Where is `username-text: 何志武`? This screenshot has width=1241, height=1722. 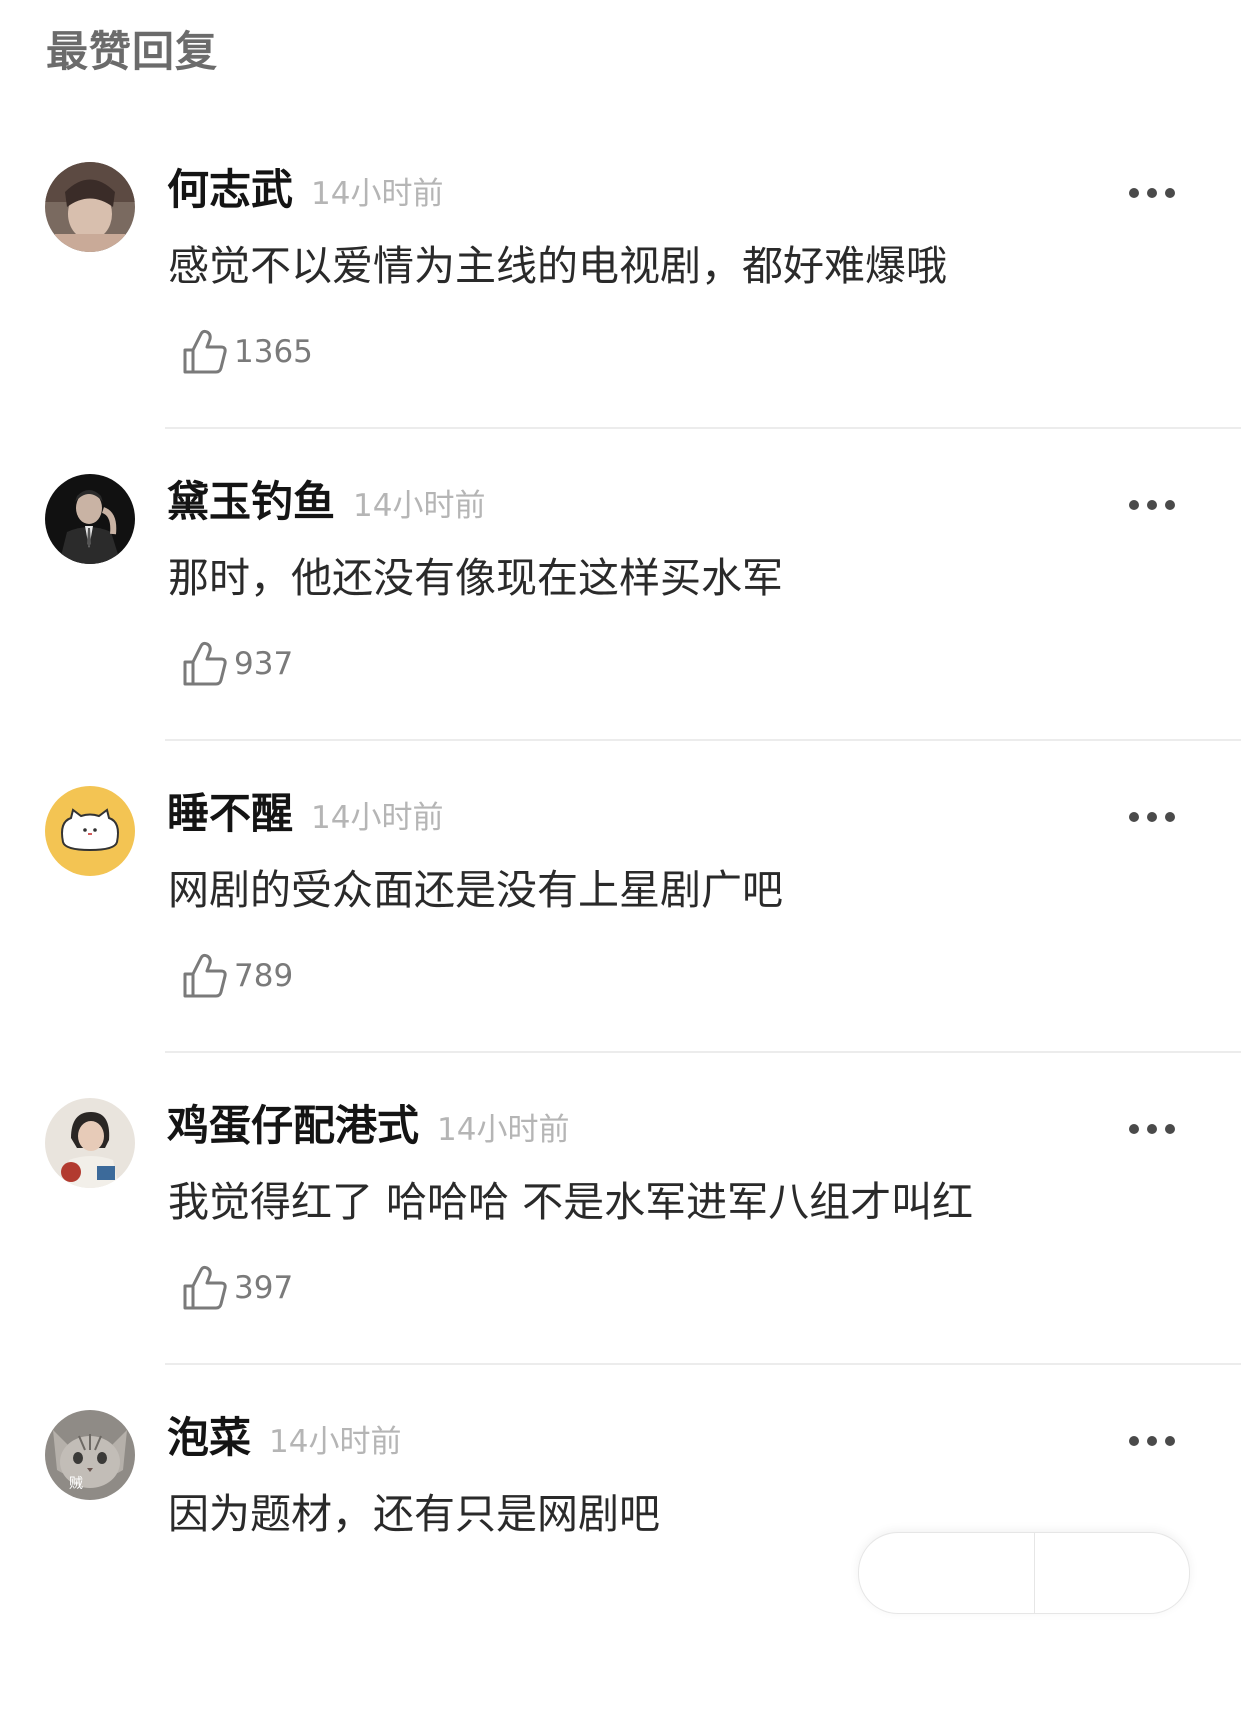 username-text: 何志武 is located at coordinates (230, 189).